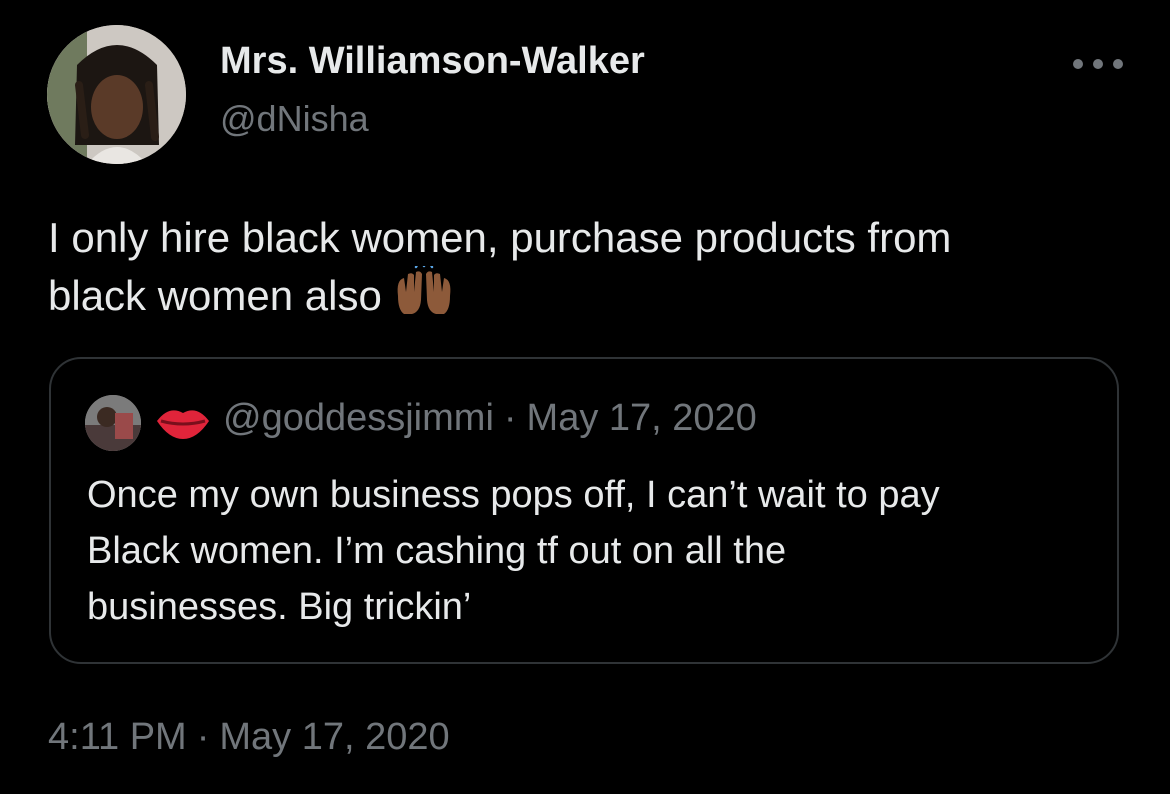 The height and width of the screenshot is (794, 1170). I want to click on quoted-author-handle: @goddessjimmi, so click(358, 418).